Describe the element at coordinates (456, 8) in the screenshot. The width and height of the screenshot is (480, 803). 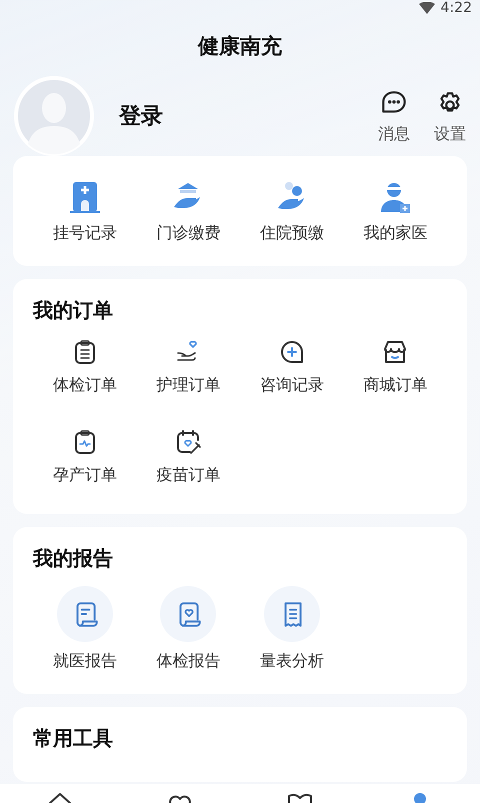
I see `status-time: 4:22` at that location.